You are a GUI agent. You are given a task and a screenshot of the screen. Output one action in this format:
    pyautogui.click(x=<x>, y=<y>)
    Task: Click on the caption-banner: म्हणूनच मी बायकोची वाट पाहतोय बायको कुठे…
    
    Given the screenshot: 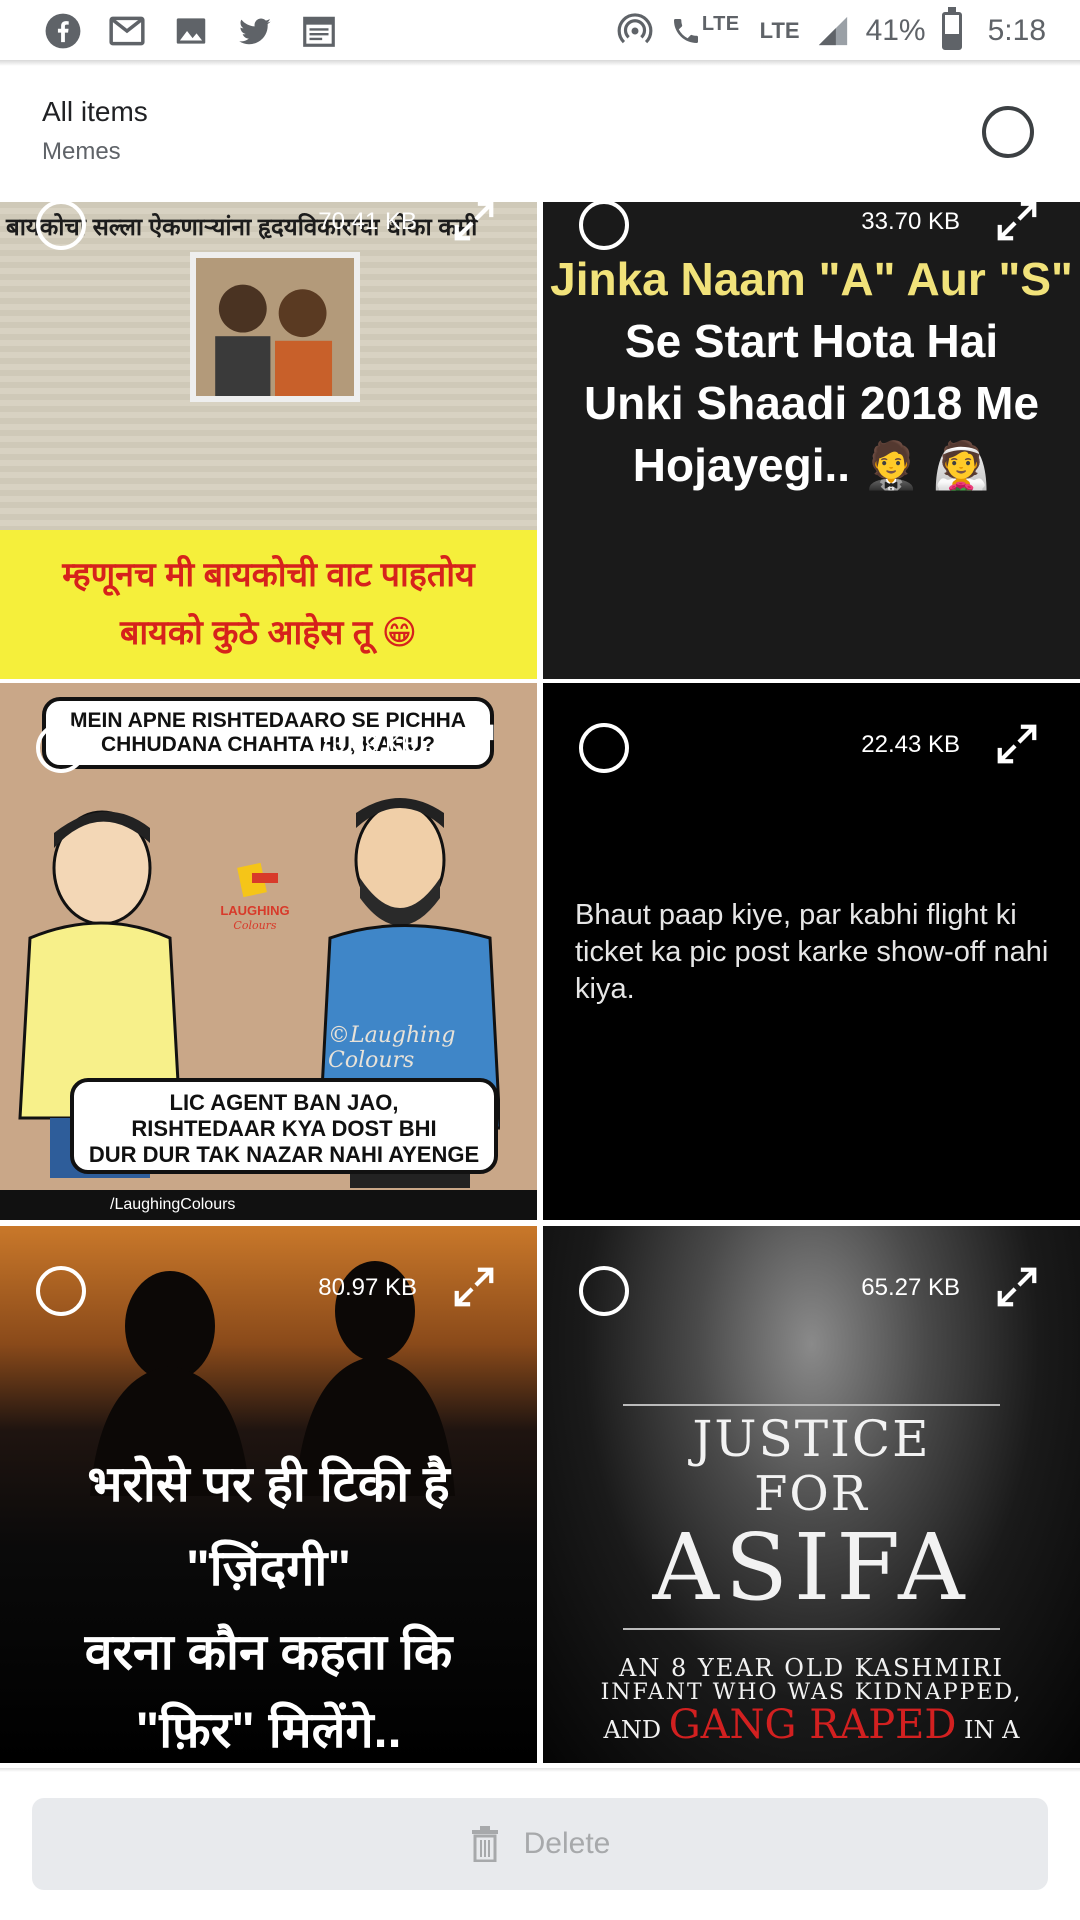 What is the action you would take?
    pyautogui.click(x=268, y=604)
    